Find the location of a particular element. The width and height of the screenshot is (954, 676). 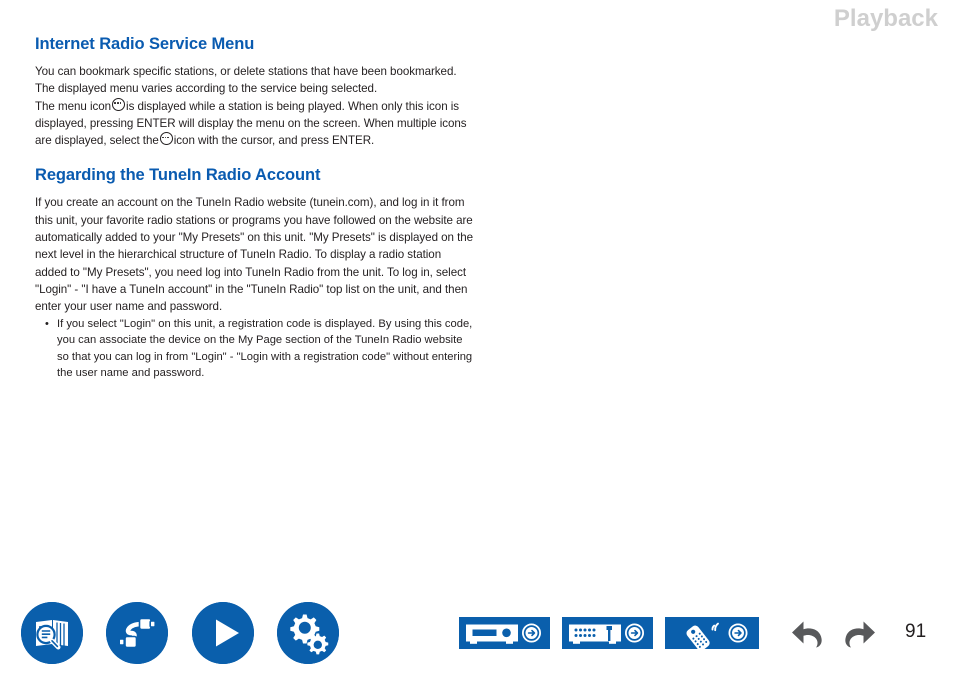

nav-button-rear-panel is located at coordinates (607, 633).